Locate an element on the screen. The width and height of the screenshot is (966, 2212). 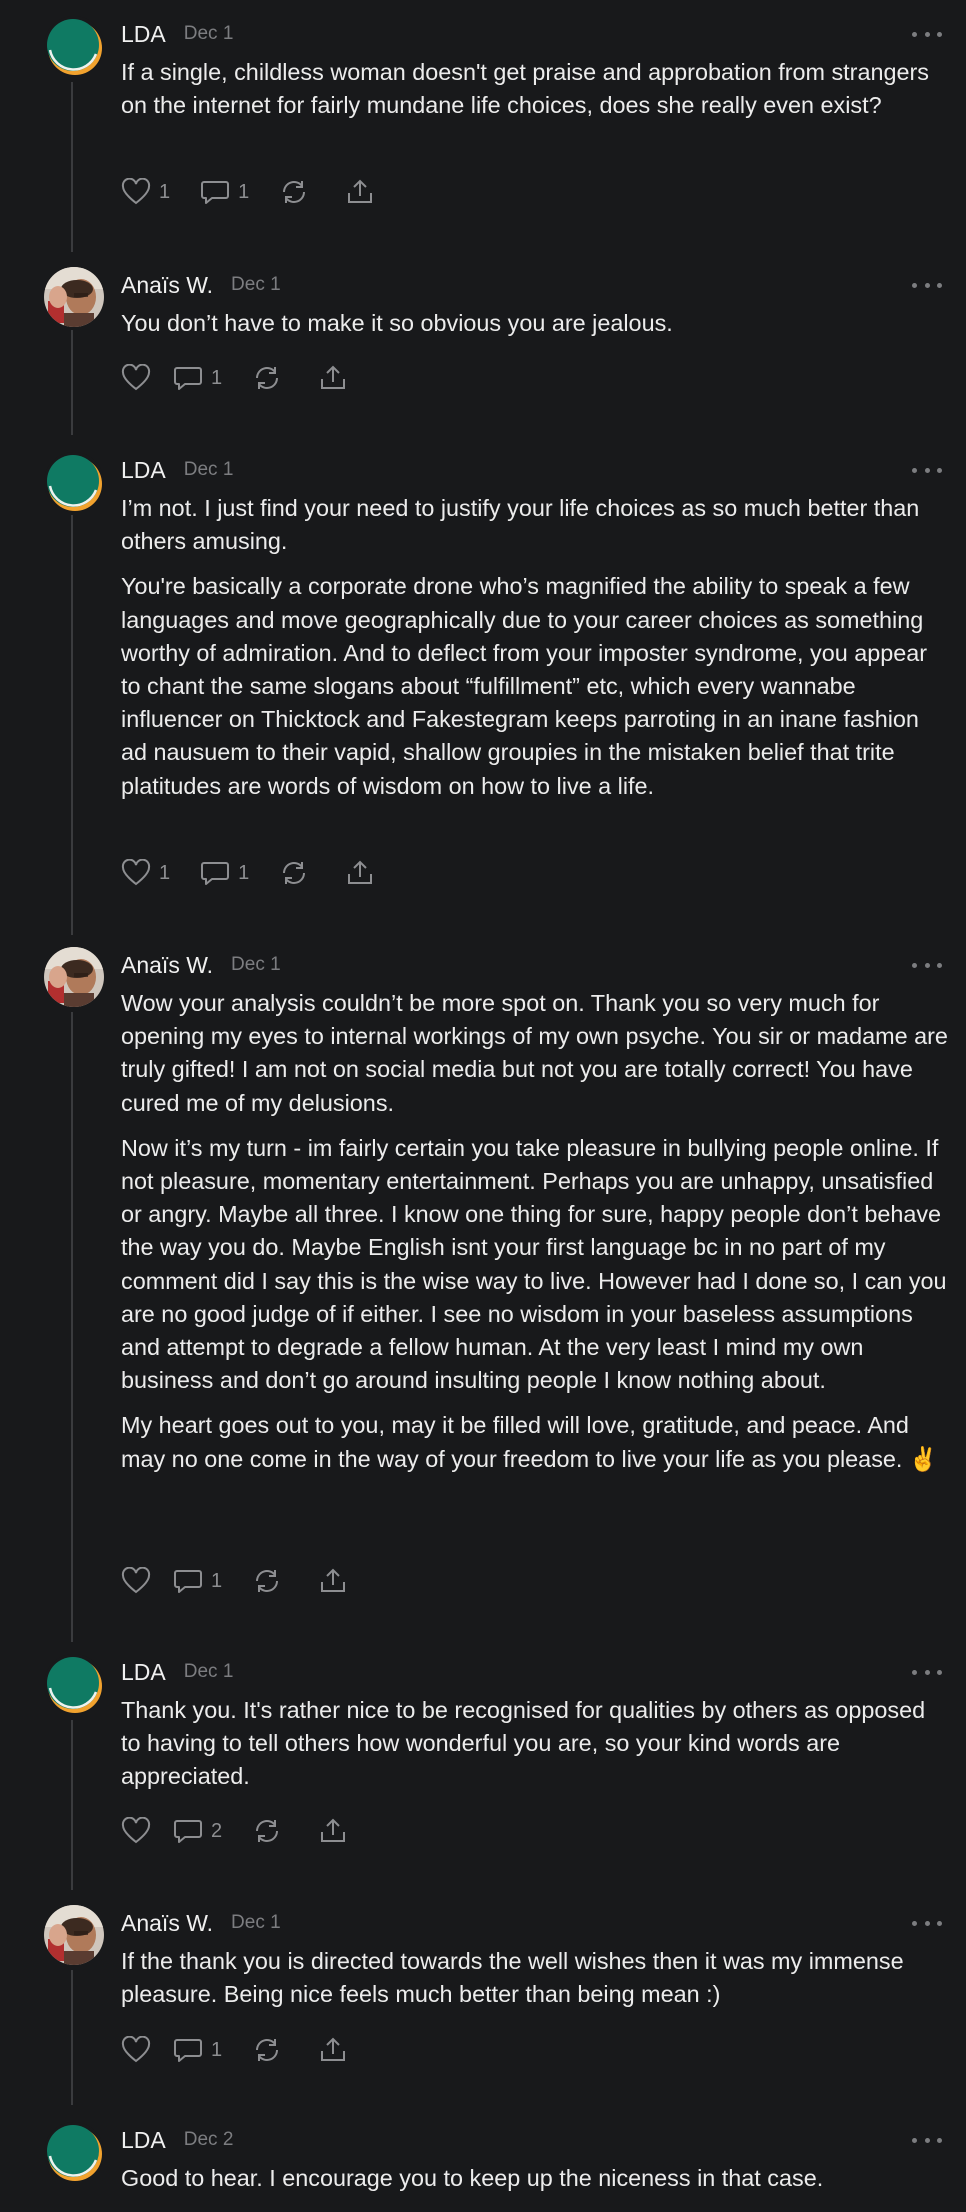
reply-button: 2 is located at coordinates (197, 1831).